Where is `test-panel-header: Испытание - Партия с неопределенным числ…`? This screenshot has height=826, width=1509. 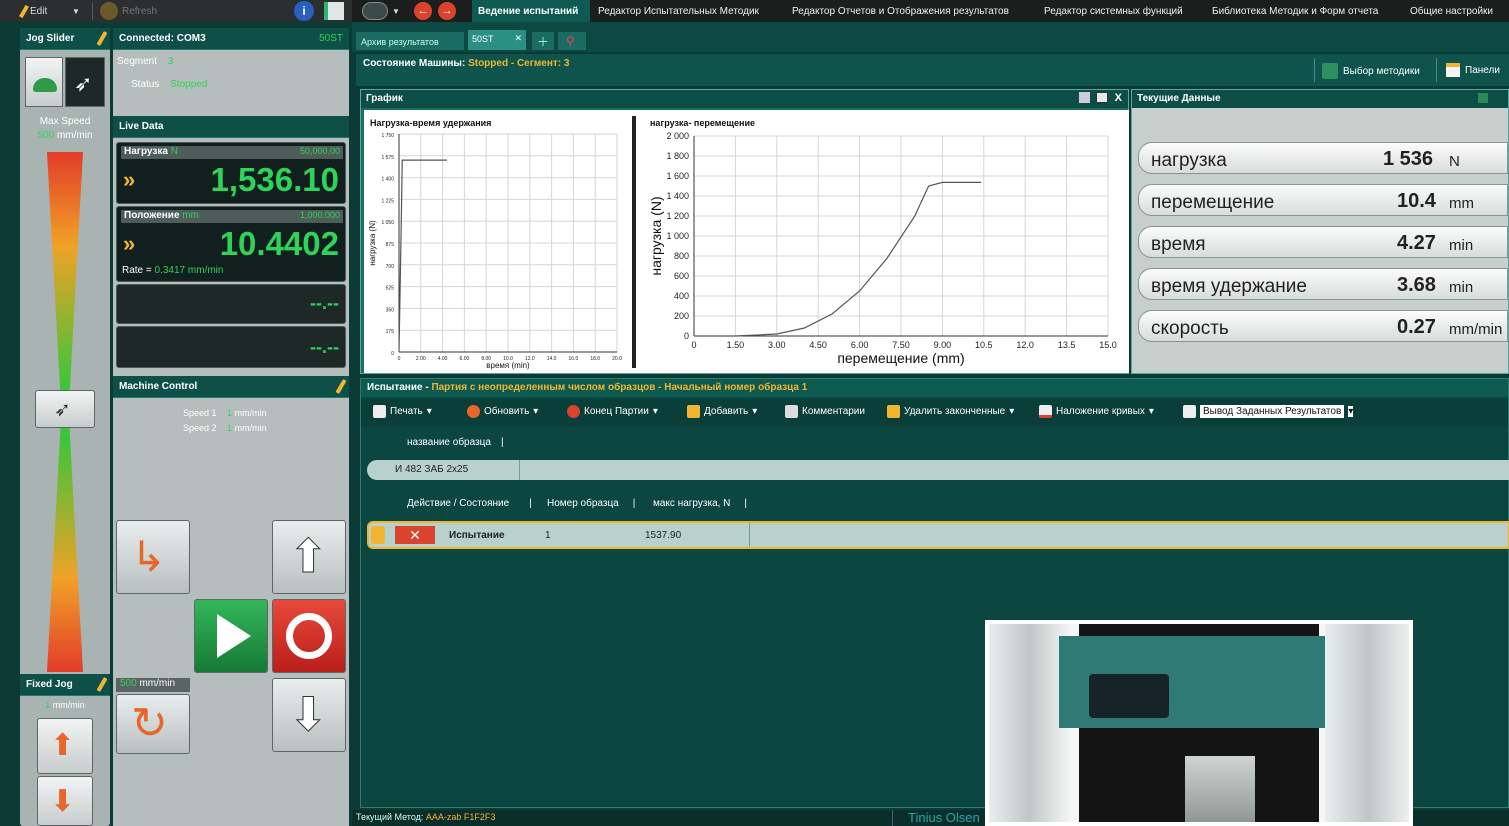 test-panel-header: Испытание - Партия с неопределенным числ… is located at coordinates (934, 388).